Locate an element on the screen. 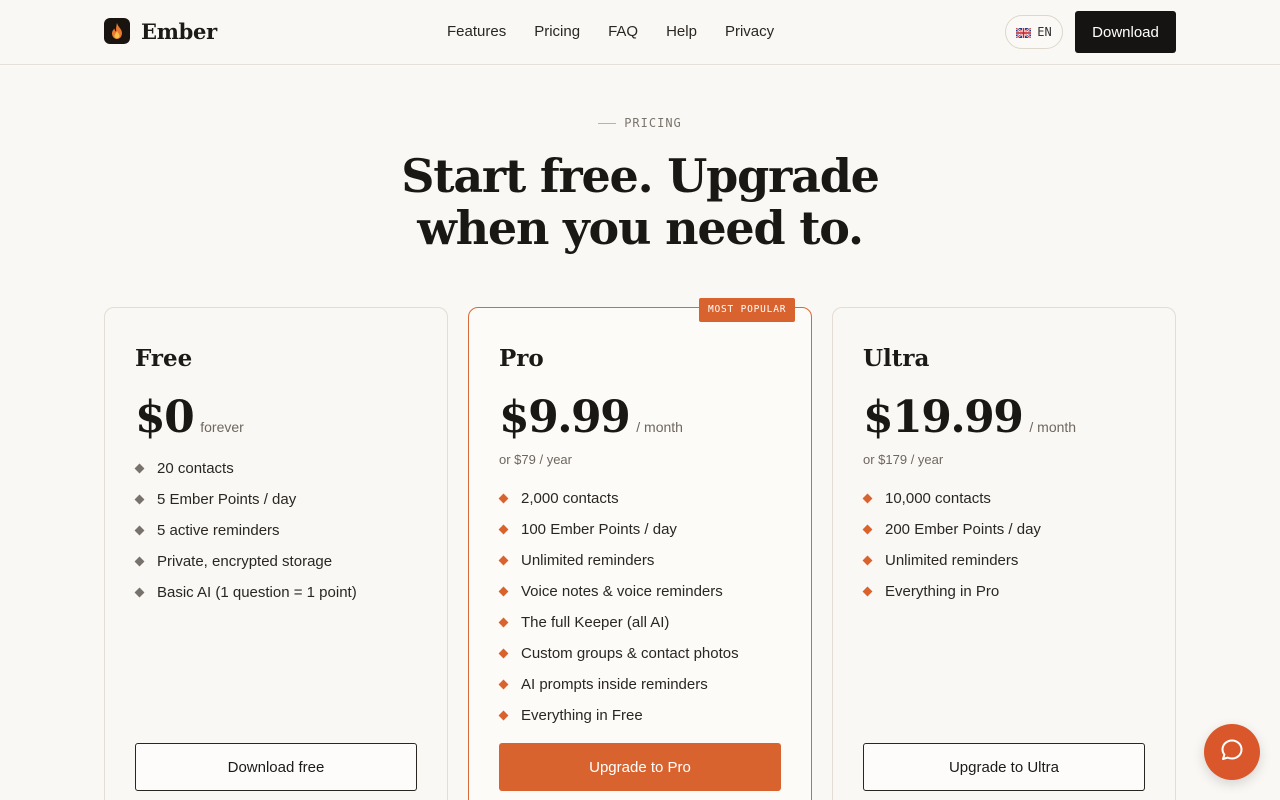  uk-flag-icon is located at coordinates (1023, 33).